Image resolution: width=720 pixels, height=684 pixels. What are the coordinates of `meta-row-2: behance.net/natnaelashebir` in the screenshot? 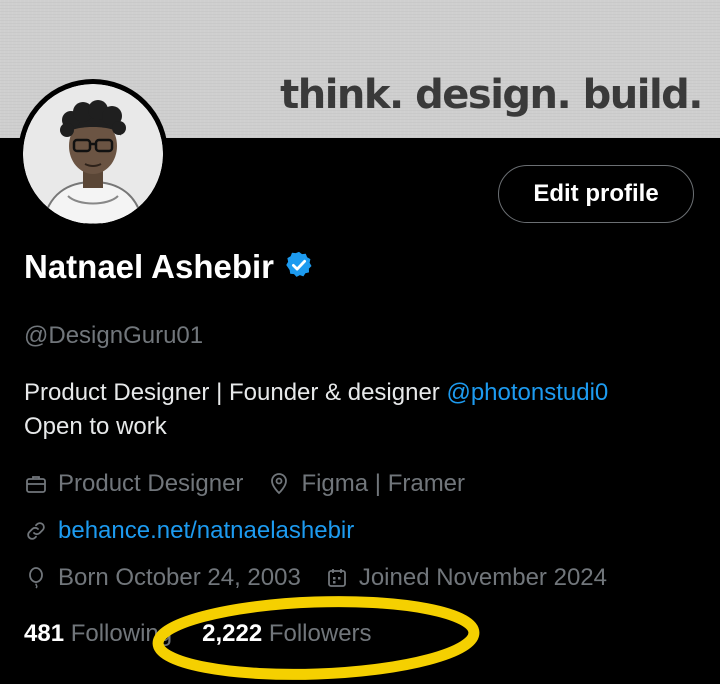 It's located at (201, 531).